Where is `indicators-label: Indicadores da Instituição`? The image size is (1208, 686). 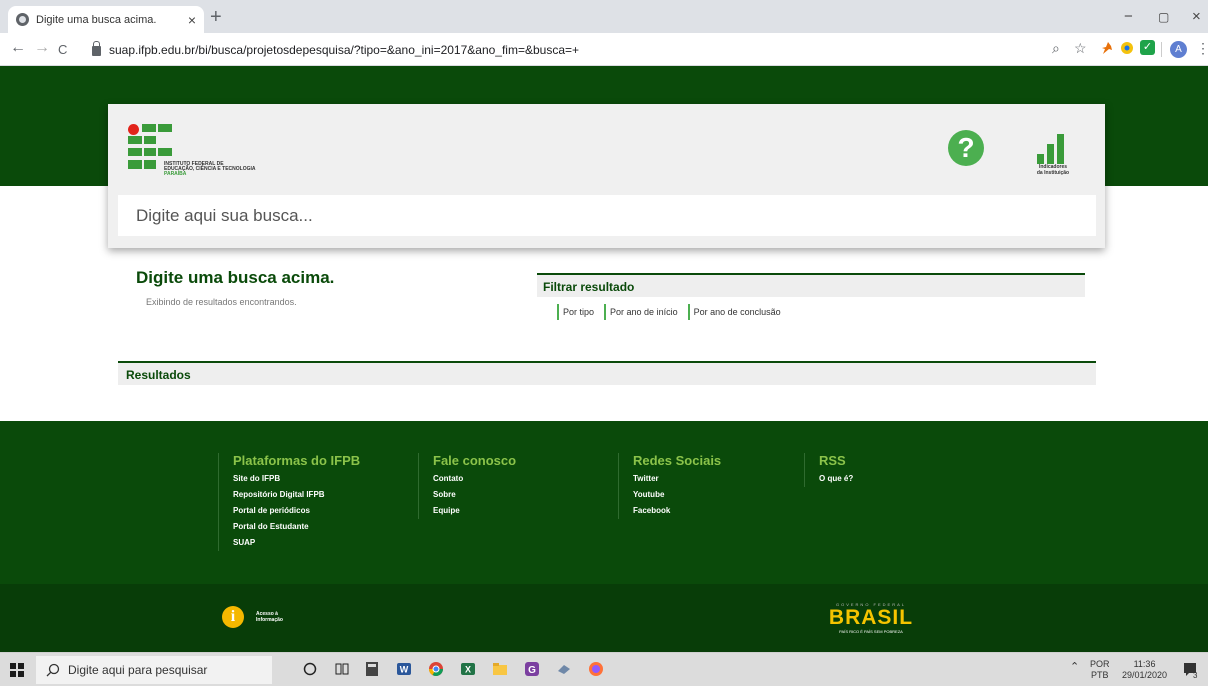
indicators-label: Indicadores da Instituição is located at coordinates (1053, 170).